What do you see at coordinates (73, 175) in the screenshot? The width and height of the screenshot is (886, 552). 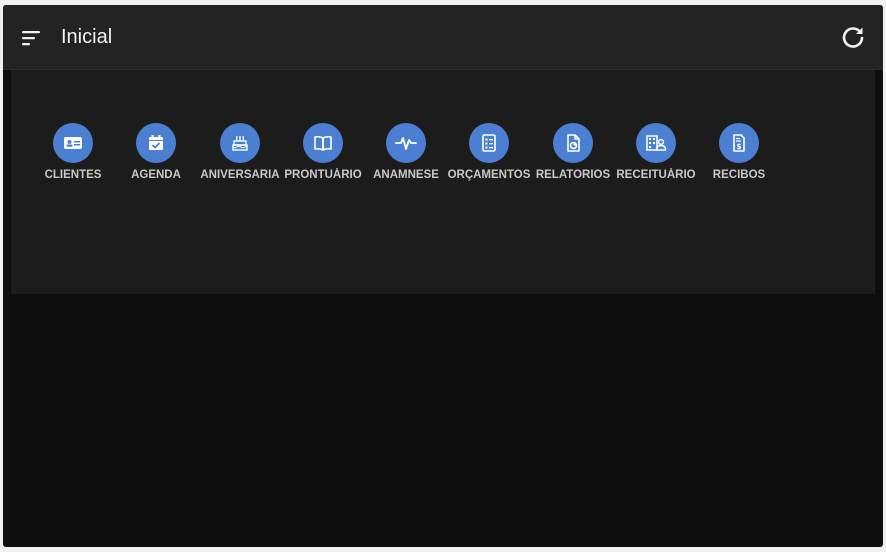 I see `shortcut-label: CLIENTES` at bounding box center [73, 175].